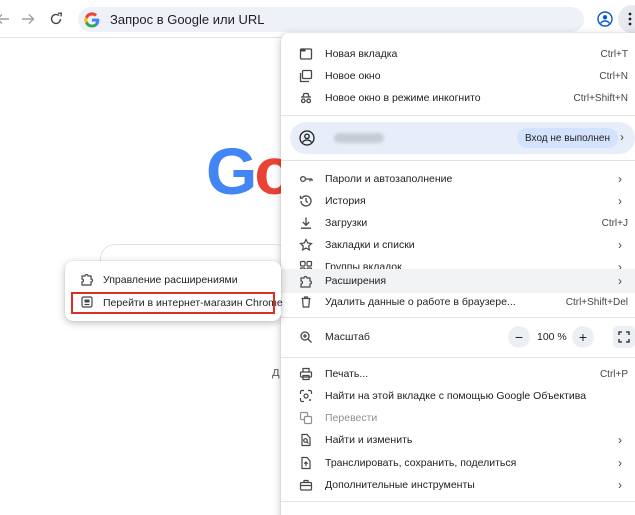 Image resolution: width=635 pixels, height=515 pixels. What do you see at coordinates (306, 98) in the screenshot?
I see `incognito-icon` at bounding box center [306, 98].